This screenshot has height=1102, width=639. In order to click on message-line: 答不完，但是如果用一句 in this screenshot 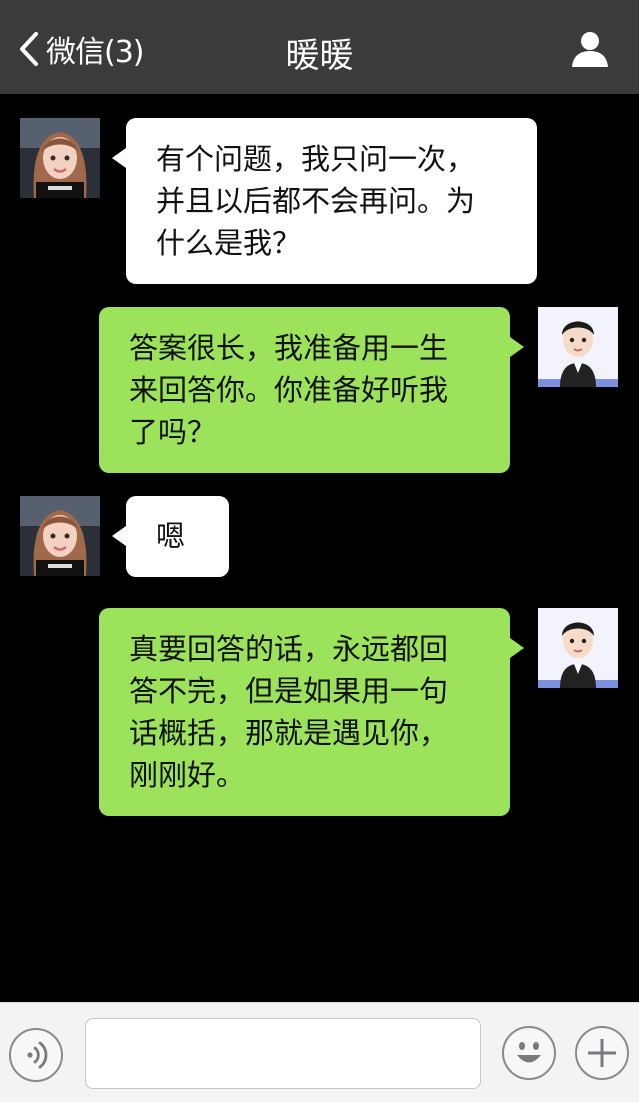, I will do `click(289, 691)`.